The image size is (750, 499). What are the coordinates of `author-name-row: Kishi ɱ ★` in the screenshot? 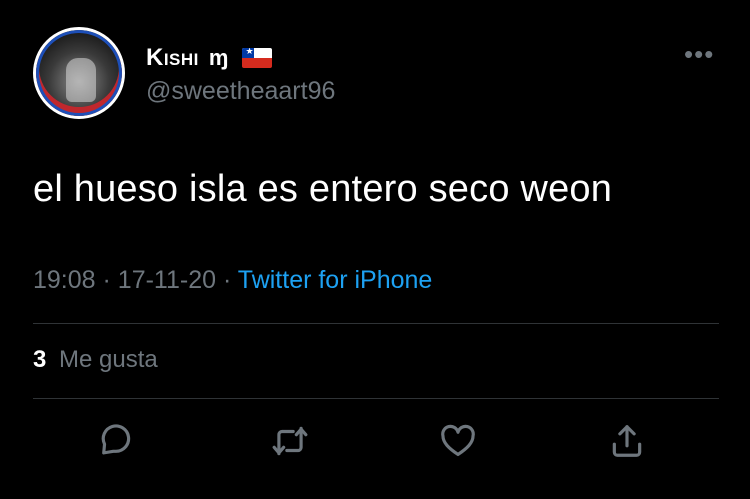 It's located at (209, 58).